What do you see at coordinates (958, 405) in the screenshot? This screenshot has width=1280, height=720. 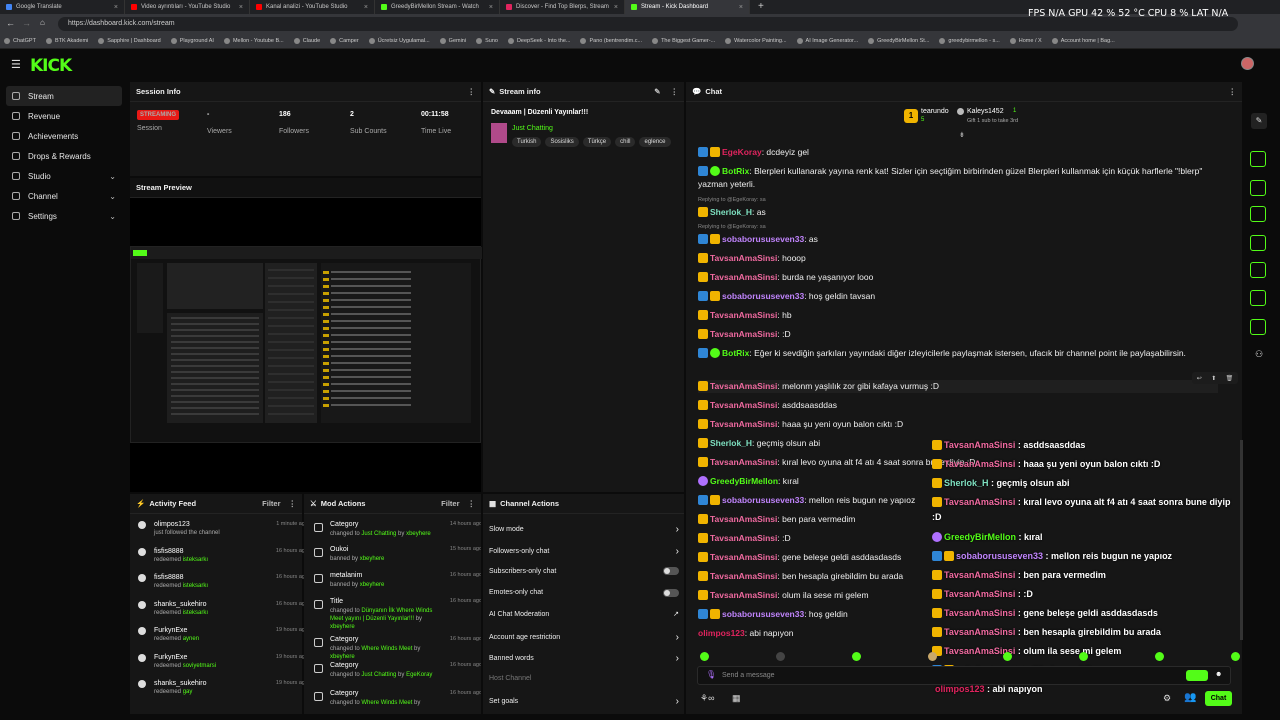 I see `chat-message: TavsanAmaSinsi: asddsaasddas` at bounding box center [958, 405].